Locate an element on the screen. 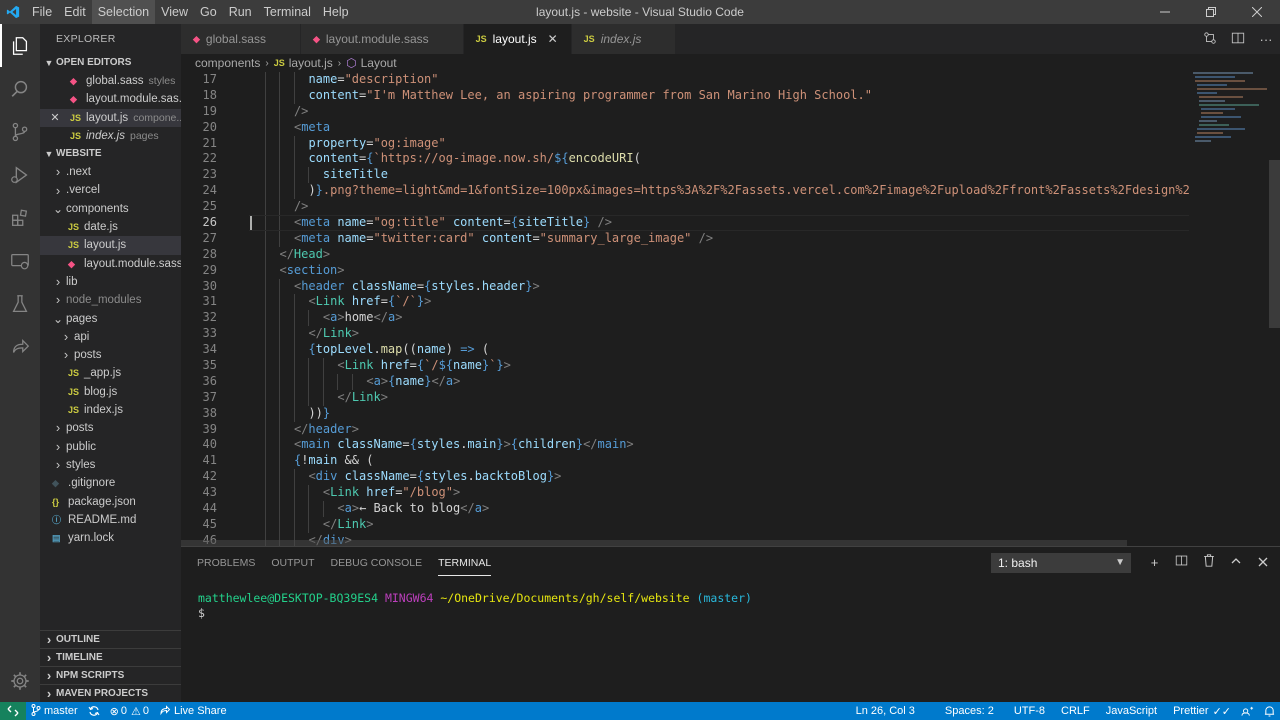 This screenshot has height=720, width=1280. breadcrumb-file: layout.js is located at coordinates (311, 63).